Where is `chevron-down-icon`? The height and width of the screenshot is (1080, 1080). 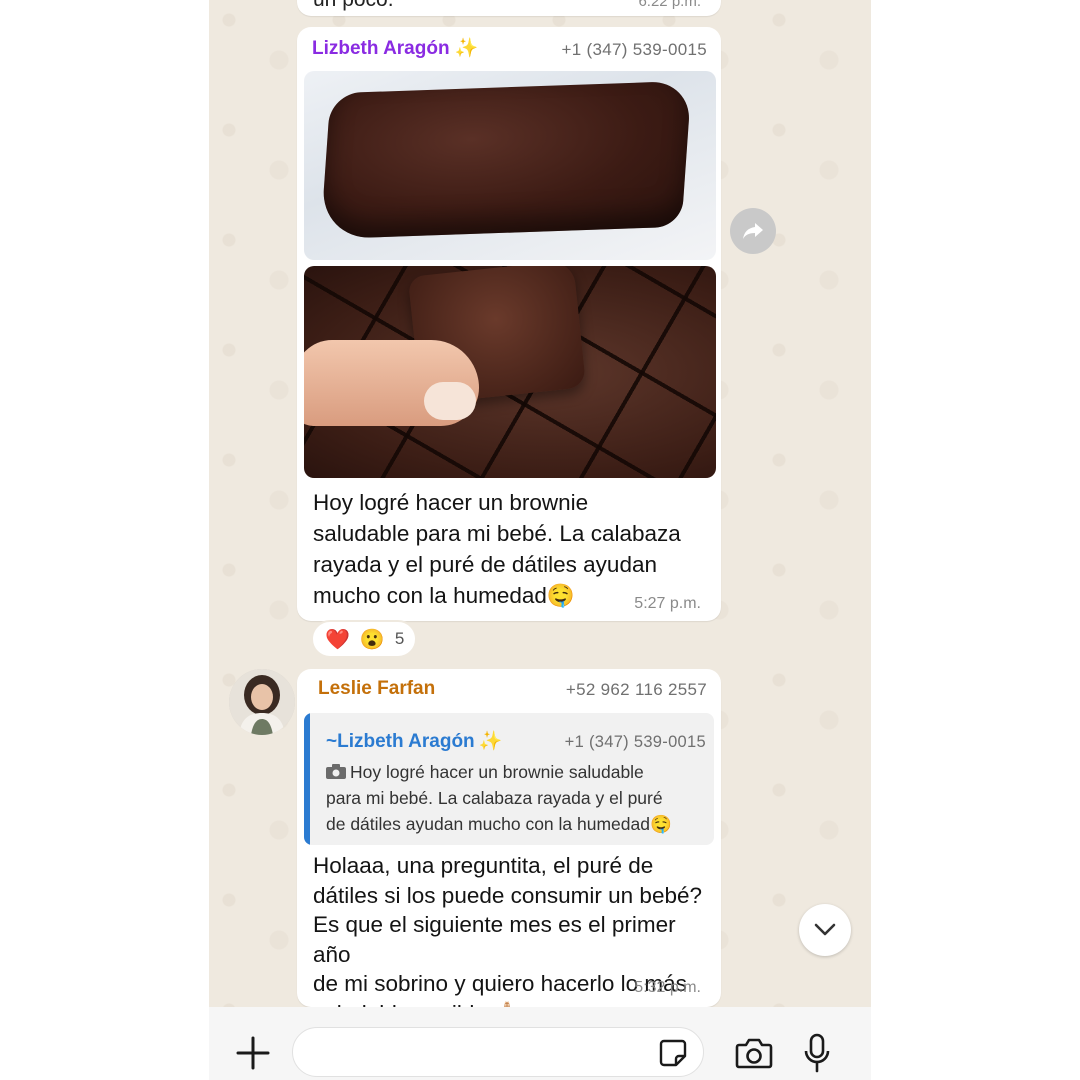
chevron-down-icon is located at coordinates (825, 929).